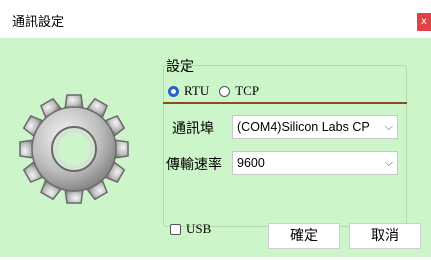 The width and height of the screenshot is (431, 260). I want to click on window-title: 通訊設定, so click(38, 22).